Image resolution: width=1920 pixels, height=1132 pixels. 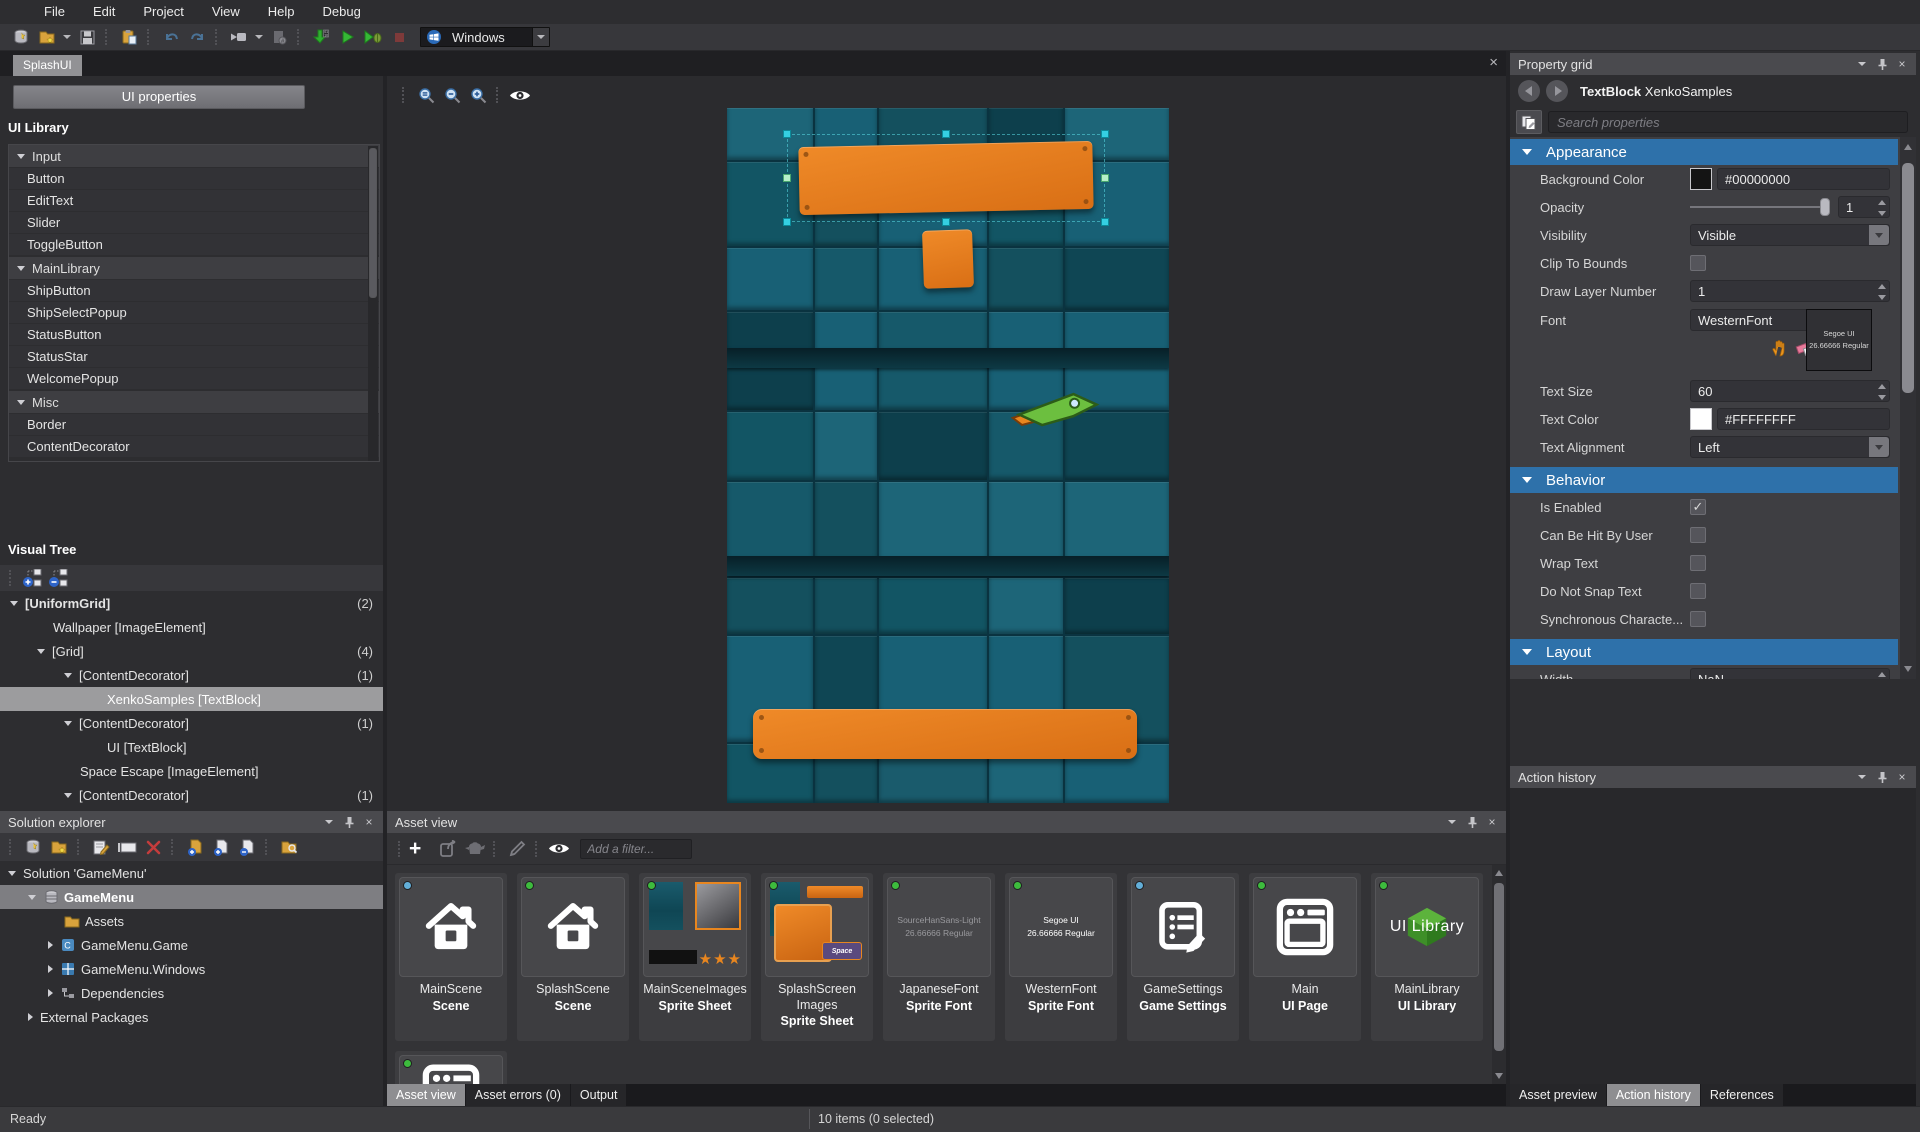 I want to click on library-item: ContentDecorator, so click(x=194, y=446).